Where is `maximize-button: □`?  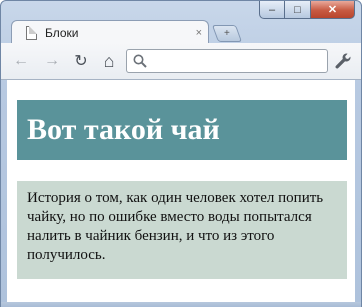
maximize-button: □ is located at coordinates (298, 10).